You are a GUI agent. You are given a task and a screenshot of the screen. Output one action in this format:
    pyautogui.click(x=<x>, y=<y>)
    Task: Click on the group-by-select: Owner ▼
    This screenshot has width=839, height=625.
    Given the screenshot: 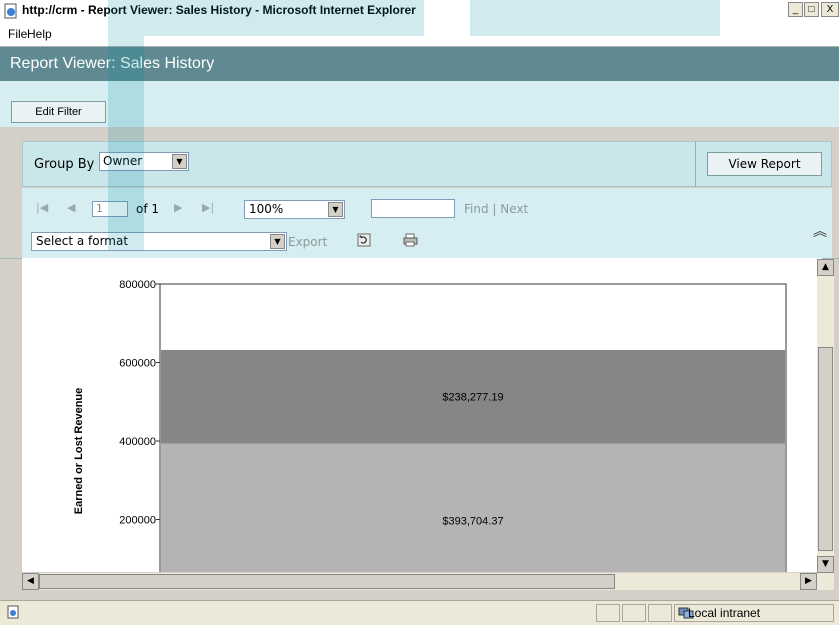 What is the action you would take?
    pyautogui.click(x=144, y=161)
    